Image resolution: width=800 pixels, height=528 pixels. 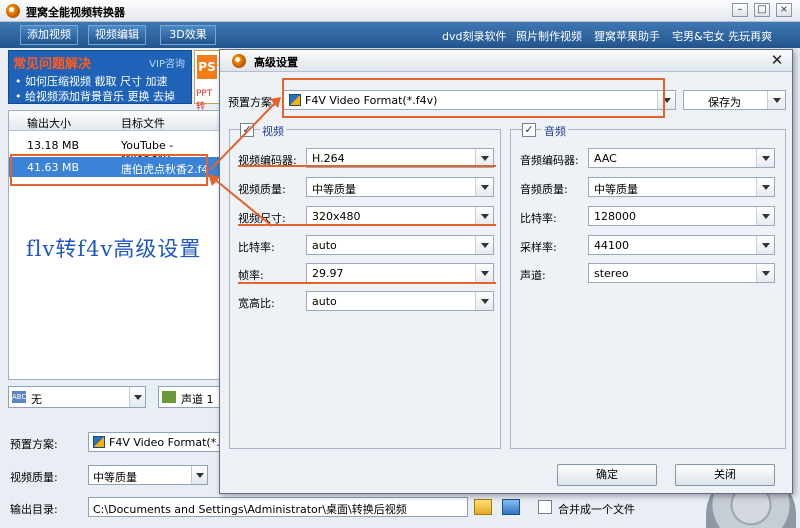 I want to click on annotation-arrows, so click(x=244, y=162).